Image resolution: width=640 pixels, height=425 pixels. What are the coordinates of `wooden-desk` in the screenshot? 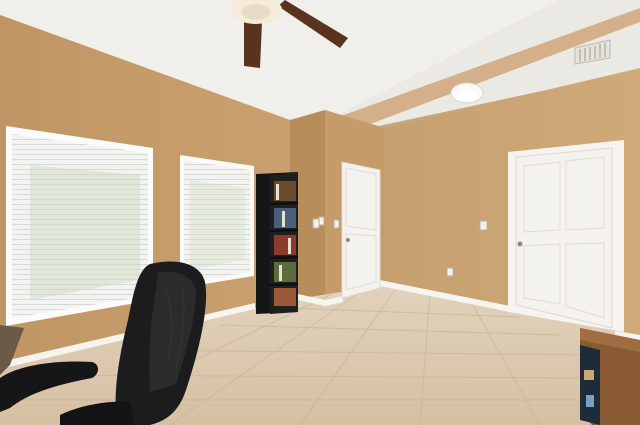 It's located at (610, 376).